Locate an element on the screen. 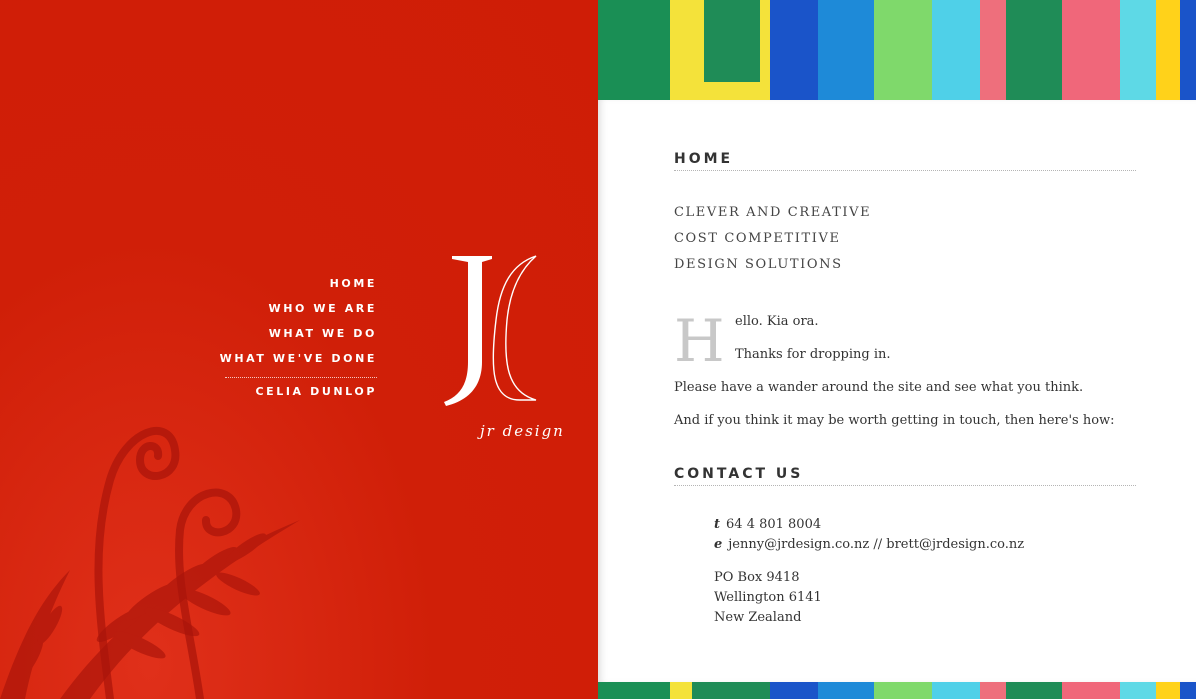 This screenshot has height=699, width=1196. nav-item-what-weve-done: WHAT WE'VE DONE is located at coordinates (298, 363).